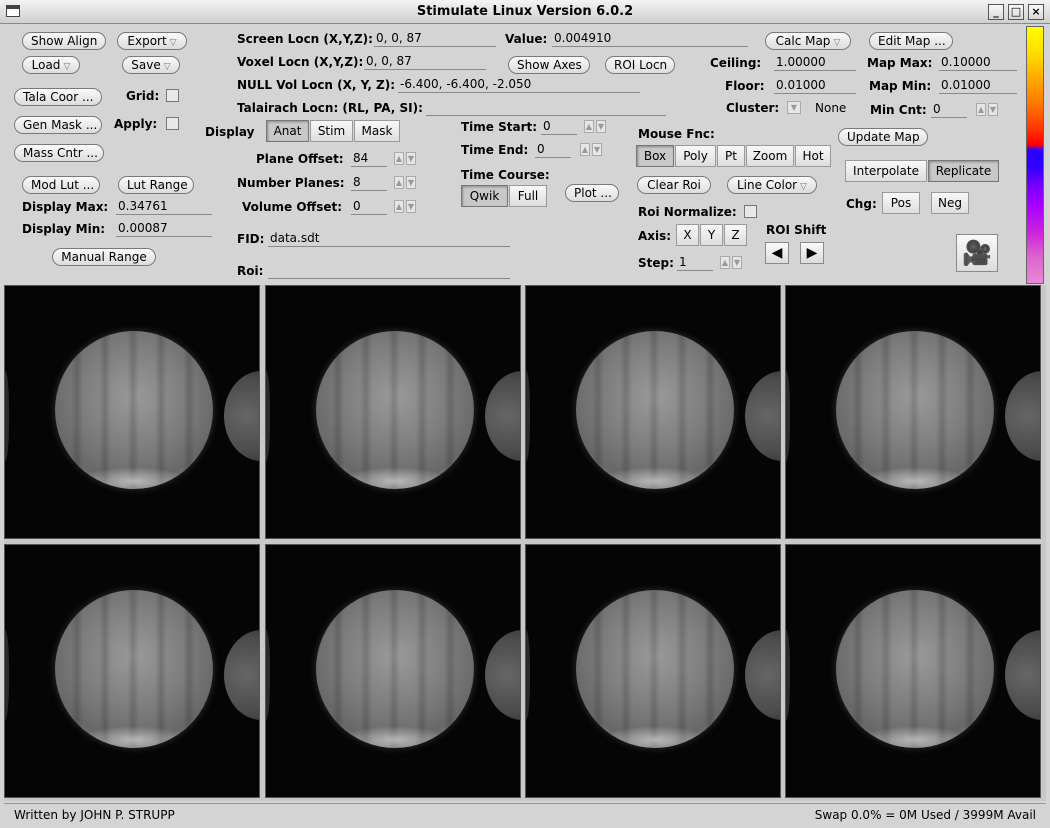 The height and width of the screenshot is (828, 1050). I want to click on ceiling-field: 1.00000, so click(815, 62).